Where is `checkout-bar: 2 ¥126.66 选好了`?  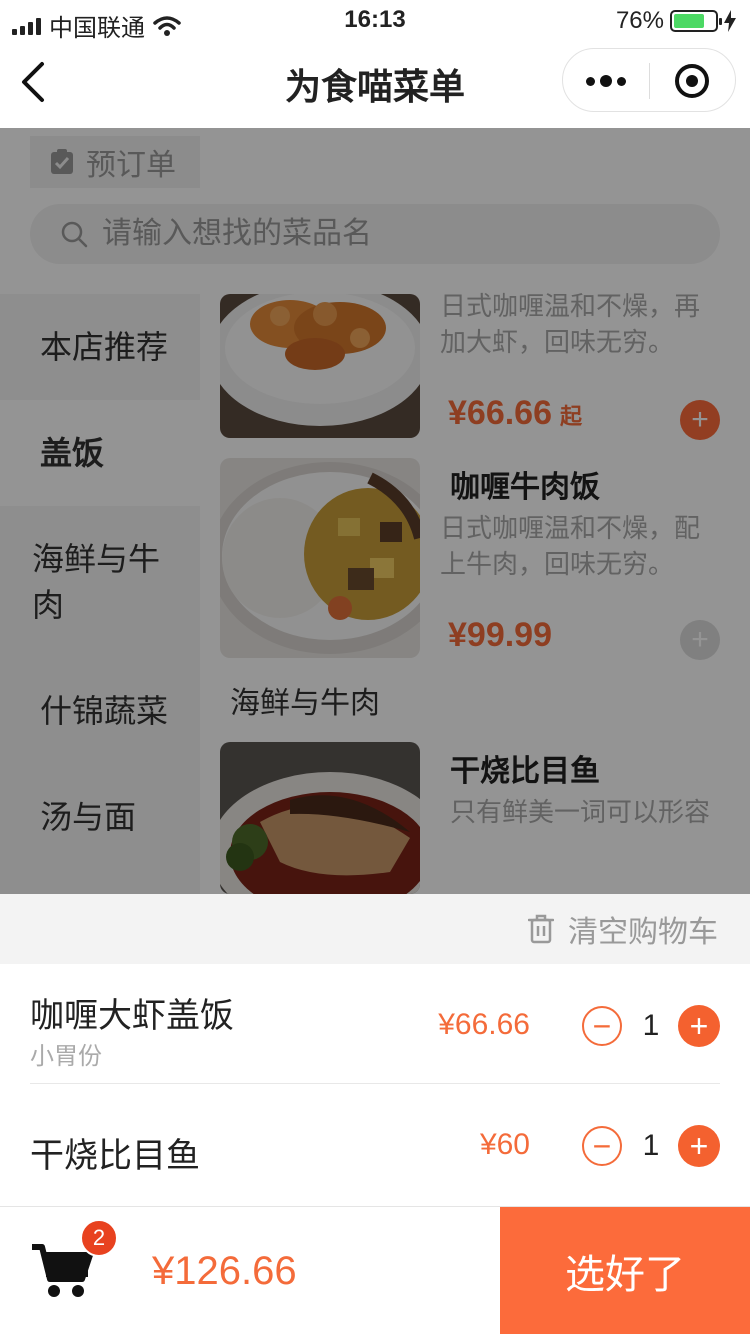
checkout-bar: 2 ¥126.66 选好了 is located at coordinates (375, 1270).